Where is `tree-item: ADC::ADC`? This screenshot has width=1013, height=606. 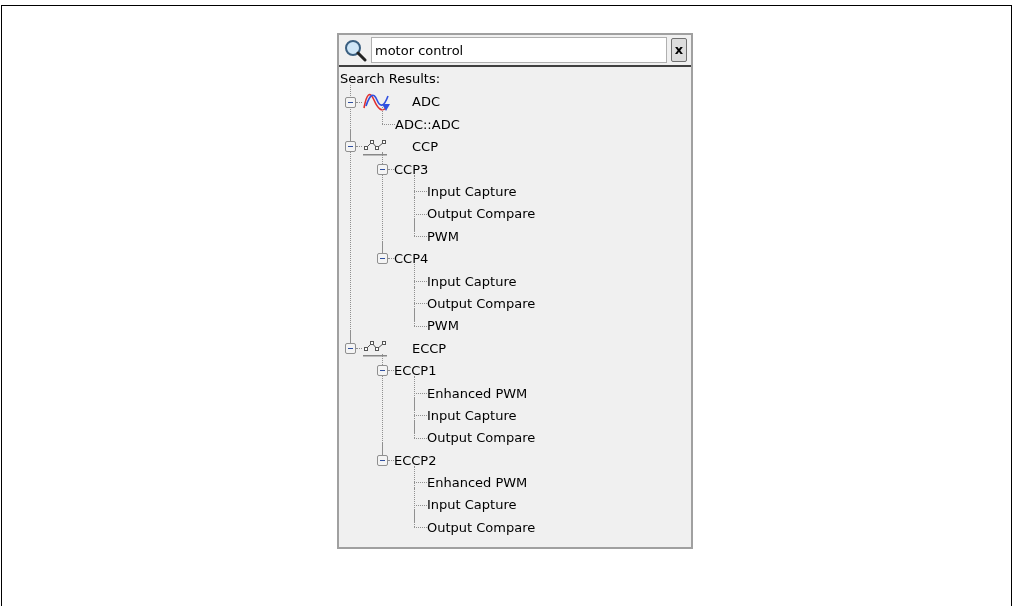
tree-item: ADC::ADC is located at coordinates (427, 124).